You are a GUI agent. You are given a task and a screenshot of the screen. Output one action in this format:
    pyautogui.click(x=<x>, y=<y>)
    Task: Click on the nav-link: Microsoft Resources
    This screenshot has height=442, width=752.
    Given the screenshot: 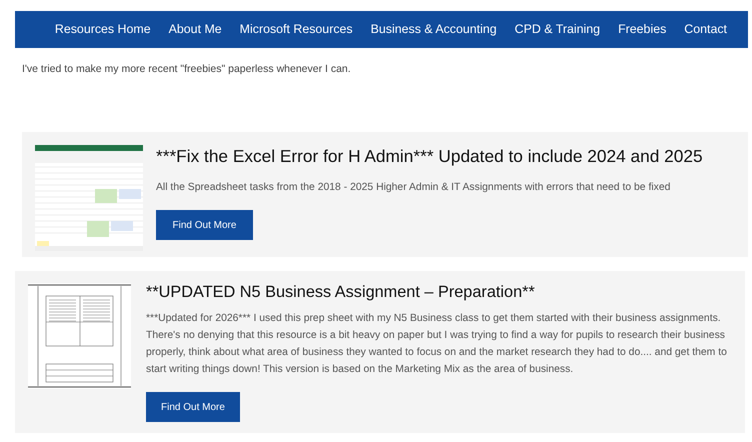 What is the action you would take?
    pyautogui.click(x=296, y=29)
    